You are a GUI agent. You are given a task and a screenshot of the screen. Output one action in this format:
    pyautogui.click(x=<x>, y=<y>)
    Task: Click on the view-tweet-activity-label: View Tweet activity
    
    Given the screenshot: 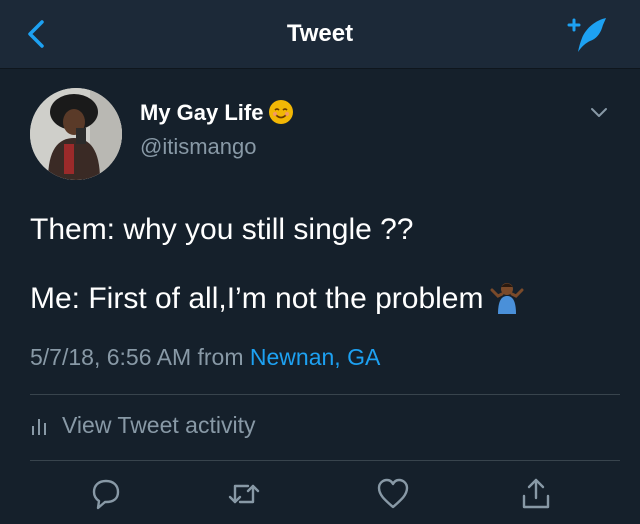 What is the action you would take?
    pyautogui.click(x=159, y=425)
    